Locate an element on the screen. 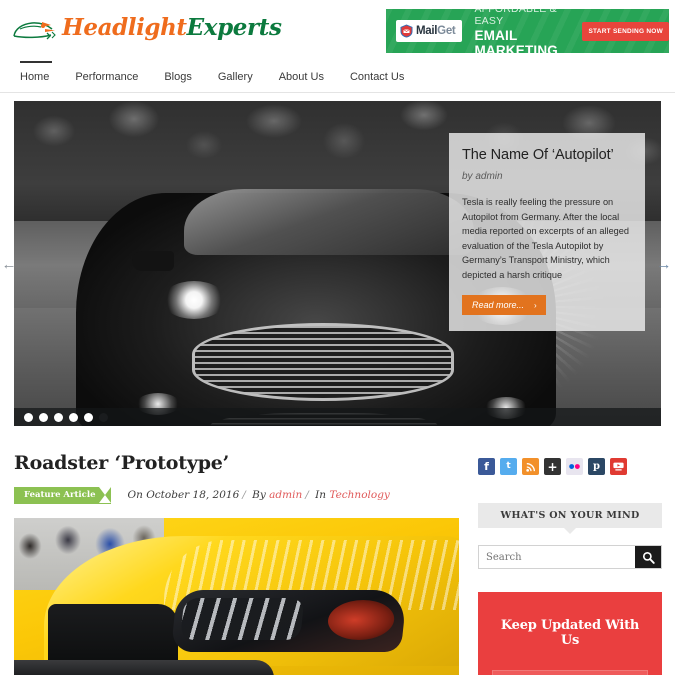  rss-glyph-icon is located at coordinates (530, 467).